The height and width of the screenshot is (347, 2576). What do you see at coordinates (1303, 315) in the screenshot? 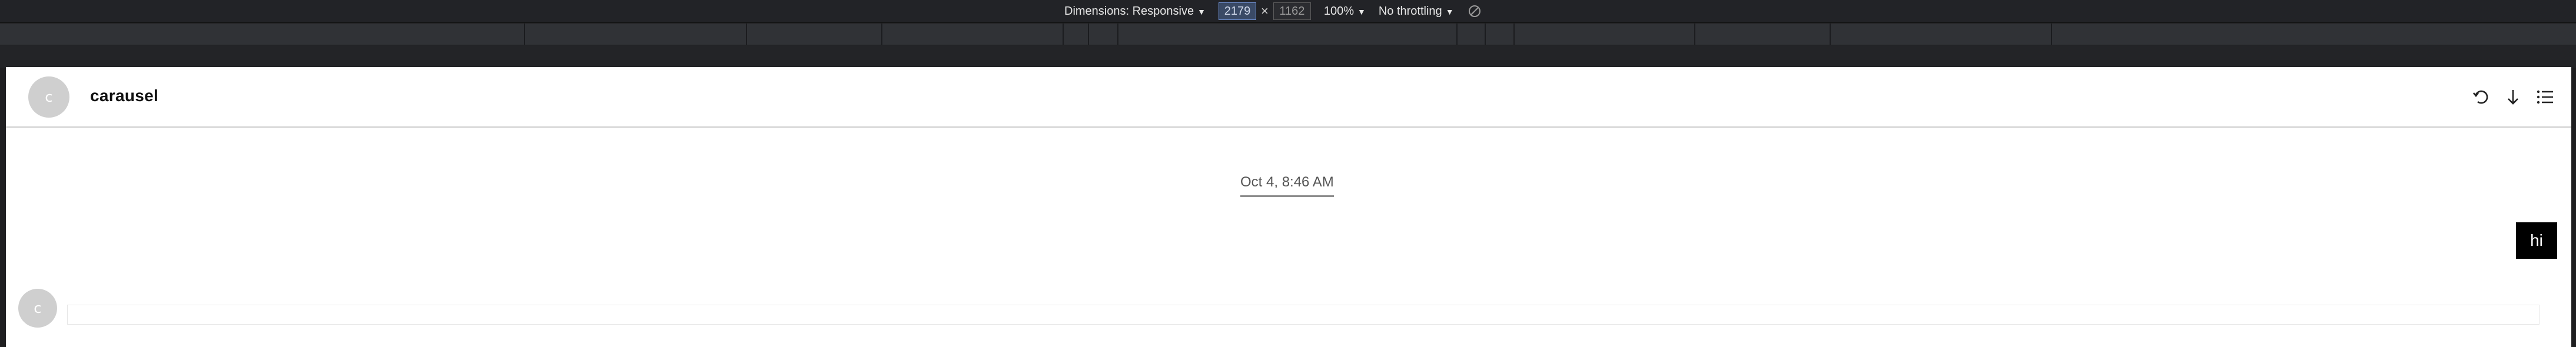
I see `carousel-message` at bounding box center [1303, 315].